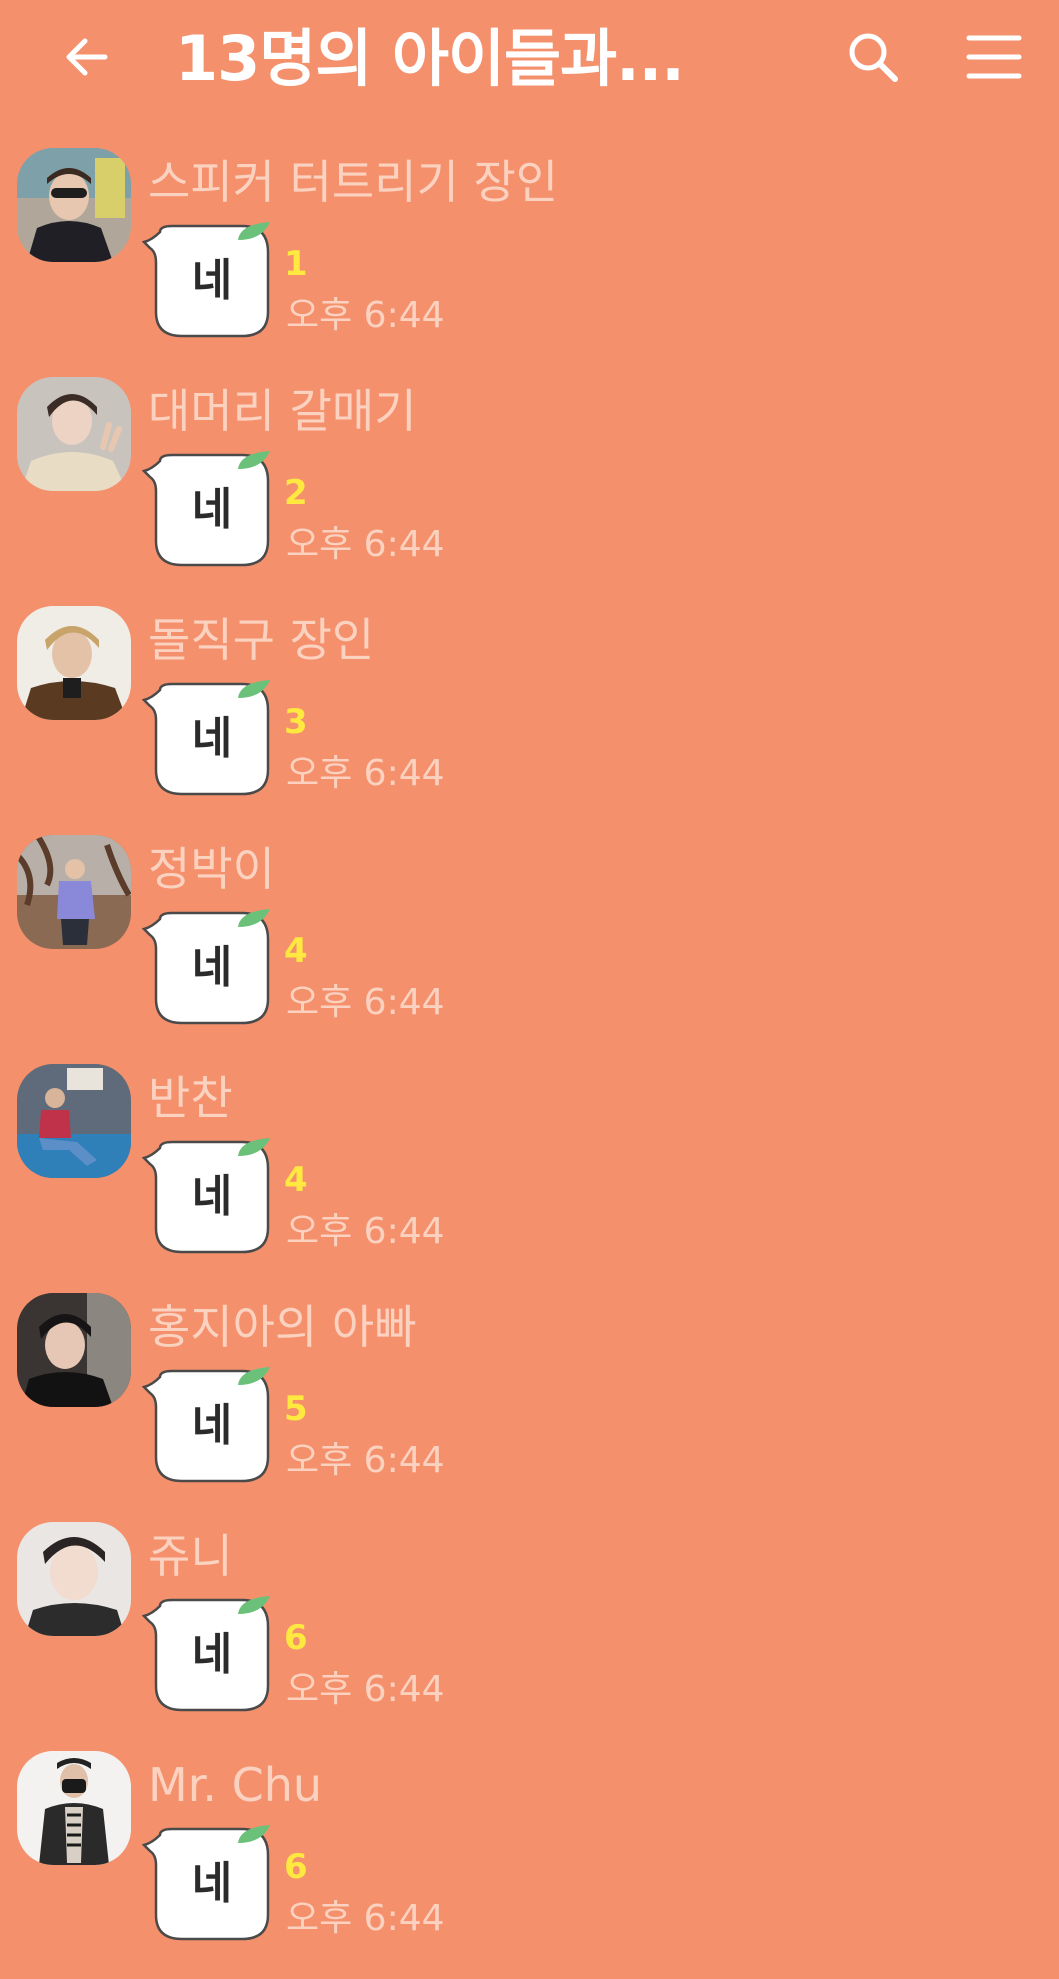  I want to click on sender-name: 정박이, so click(211, 869).